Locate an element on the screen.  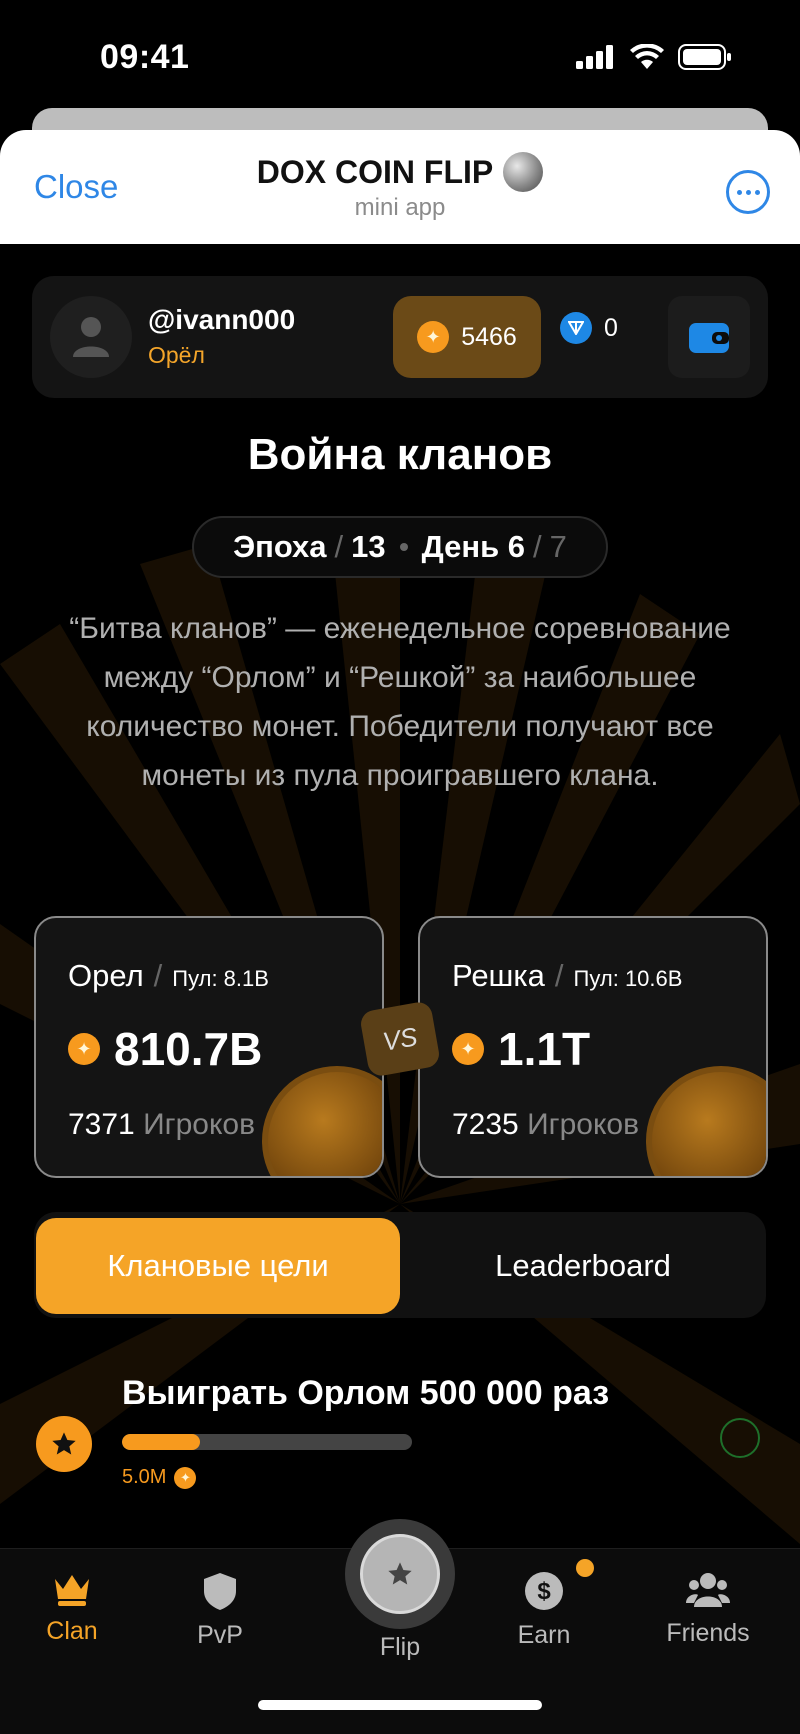
epoch-value: 13 is located at coordinates (368, 546).